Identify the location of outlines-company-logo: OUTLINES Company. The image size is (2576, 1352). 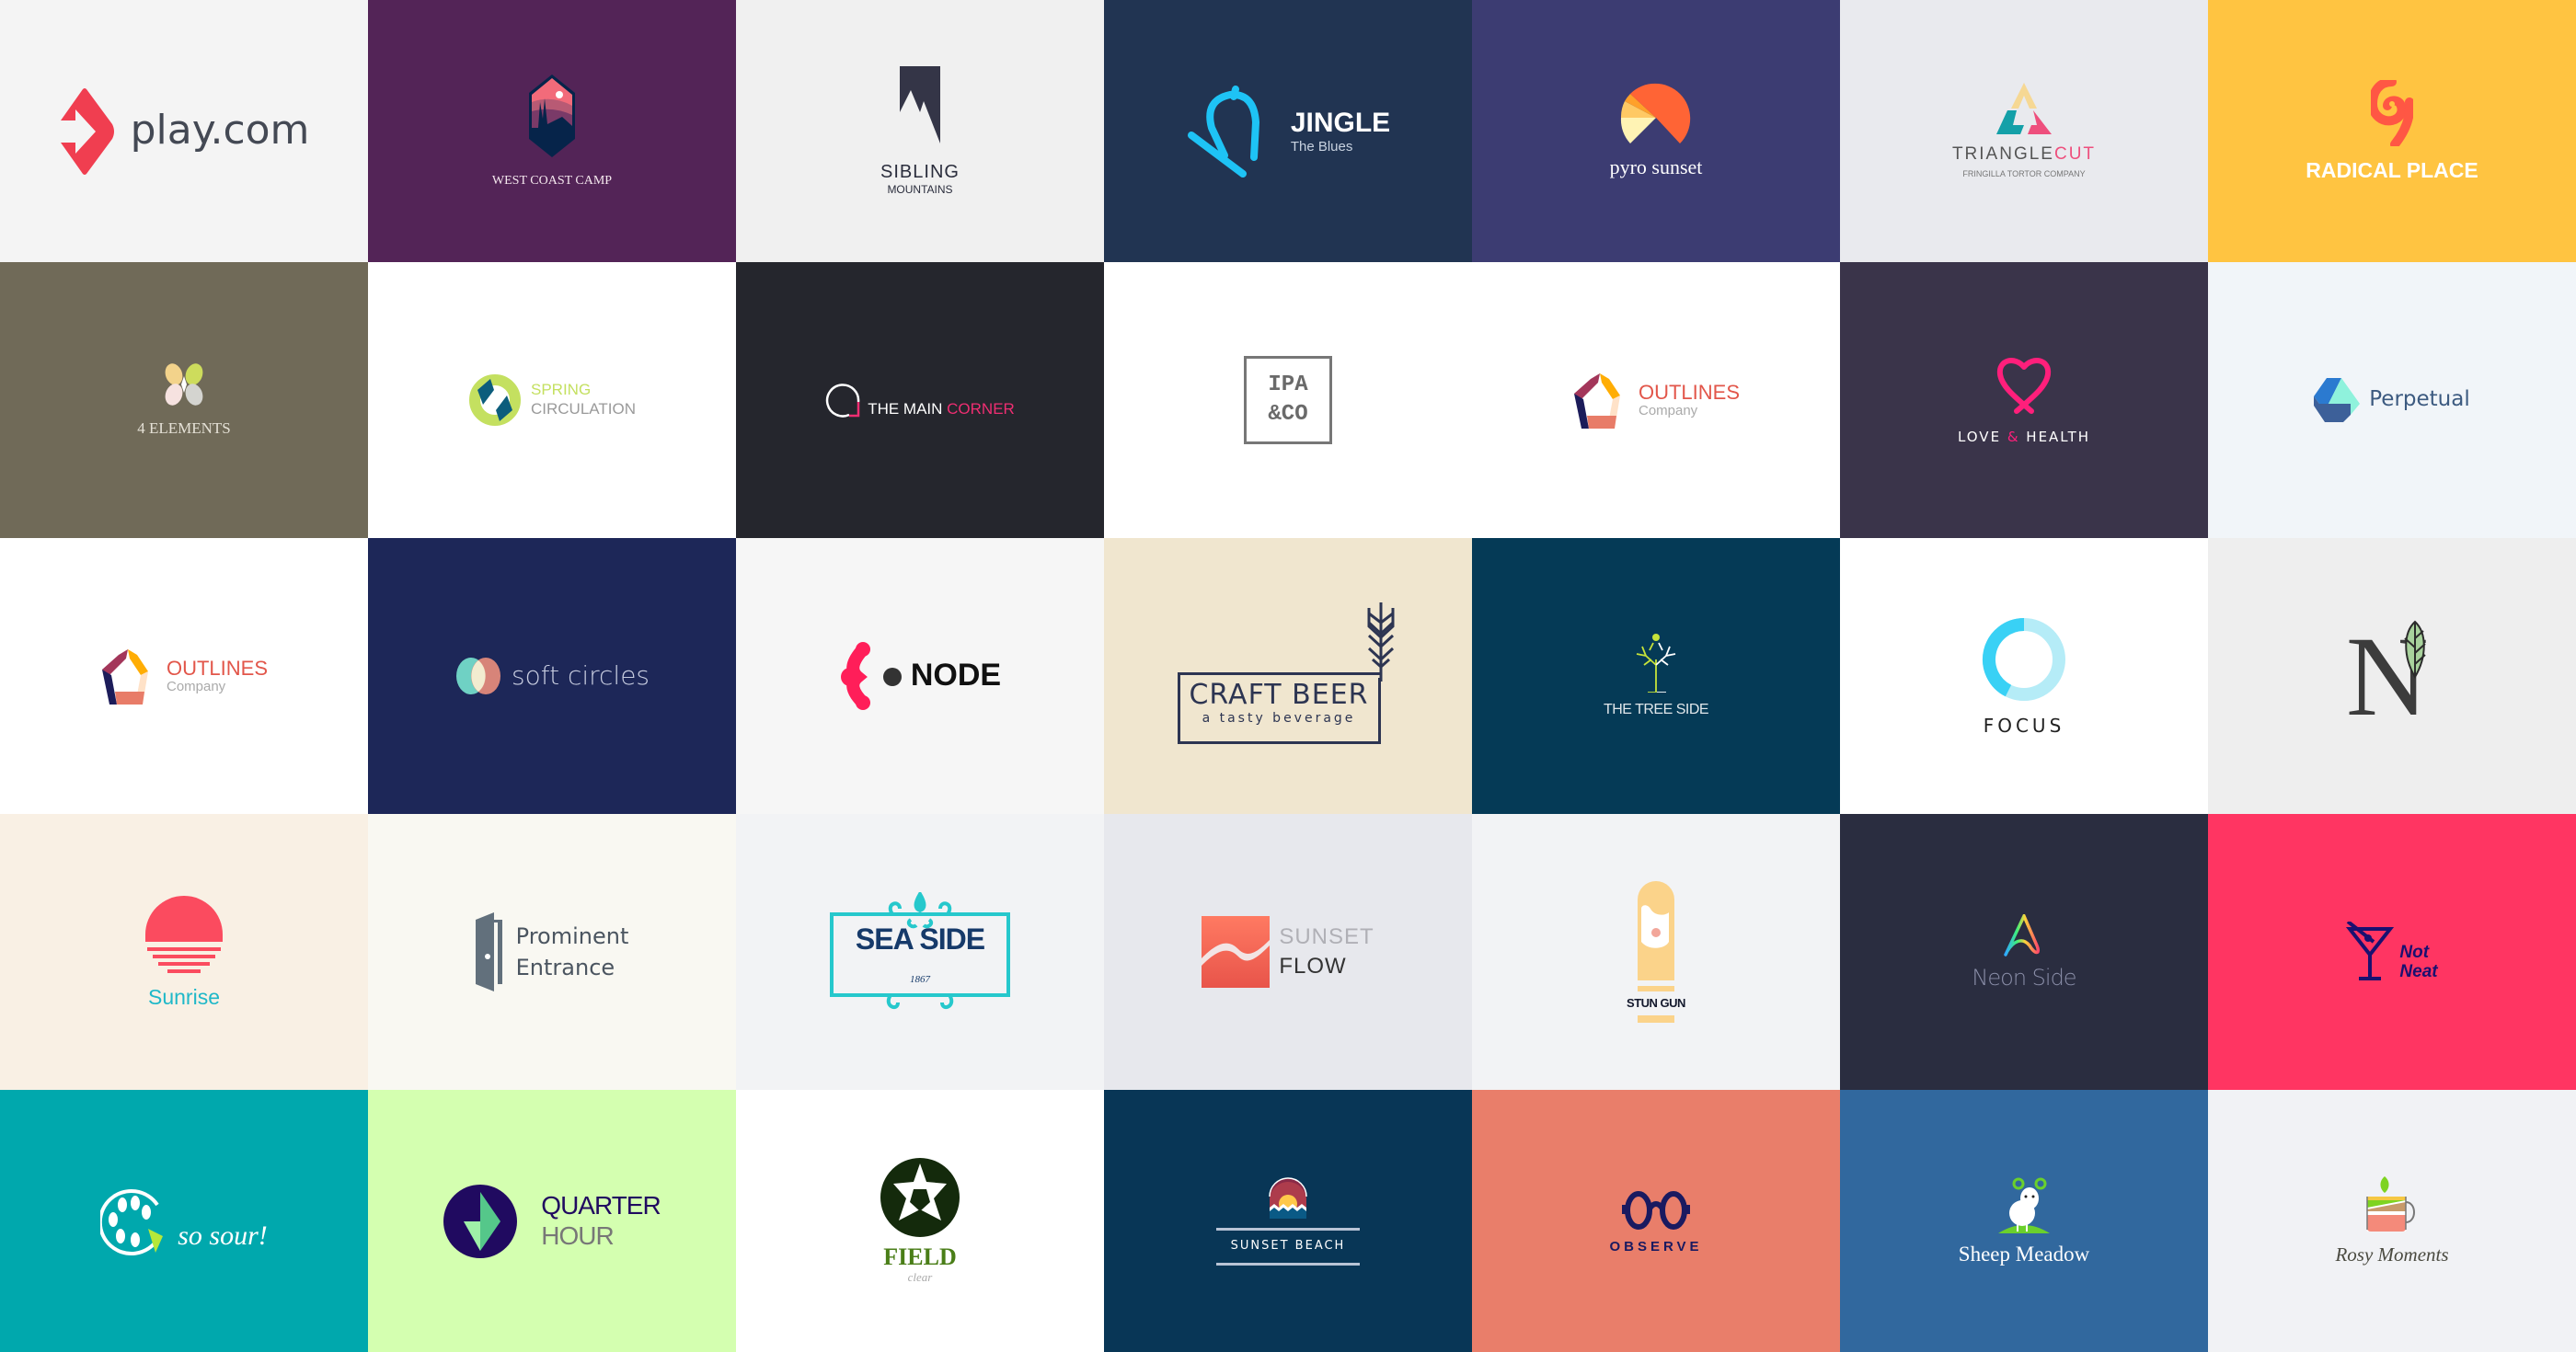
(1656, 400).